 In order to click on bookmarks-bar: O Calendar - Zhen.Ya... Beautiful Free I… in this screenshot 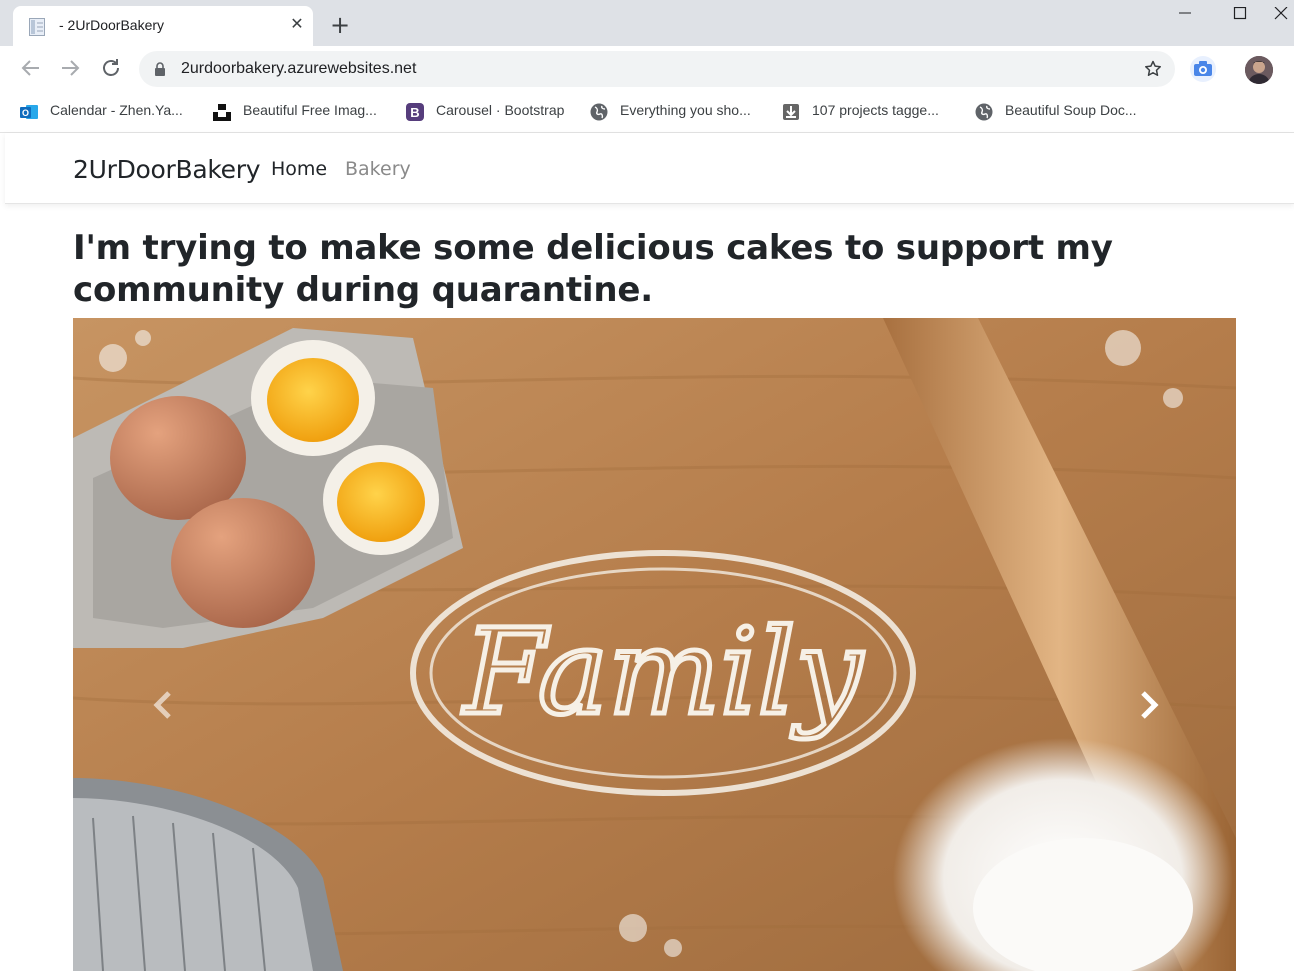, I will do `click(647, 112)`.